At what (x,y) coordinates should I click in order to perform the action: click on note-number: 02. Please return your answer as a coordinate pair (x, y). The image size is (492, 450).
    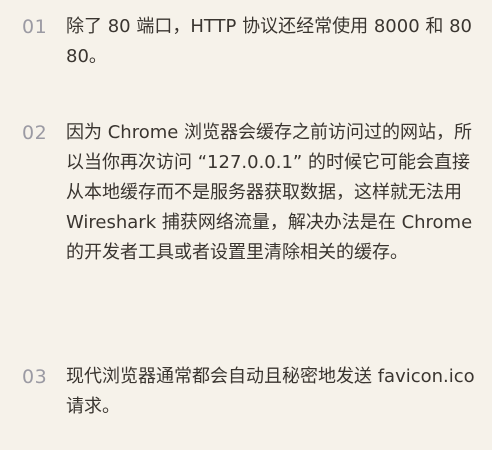
    Looking at the image, I should click on (35, 133).